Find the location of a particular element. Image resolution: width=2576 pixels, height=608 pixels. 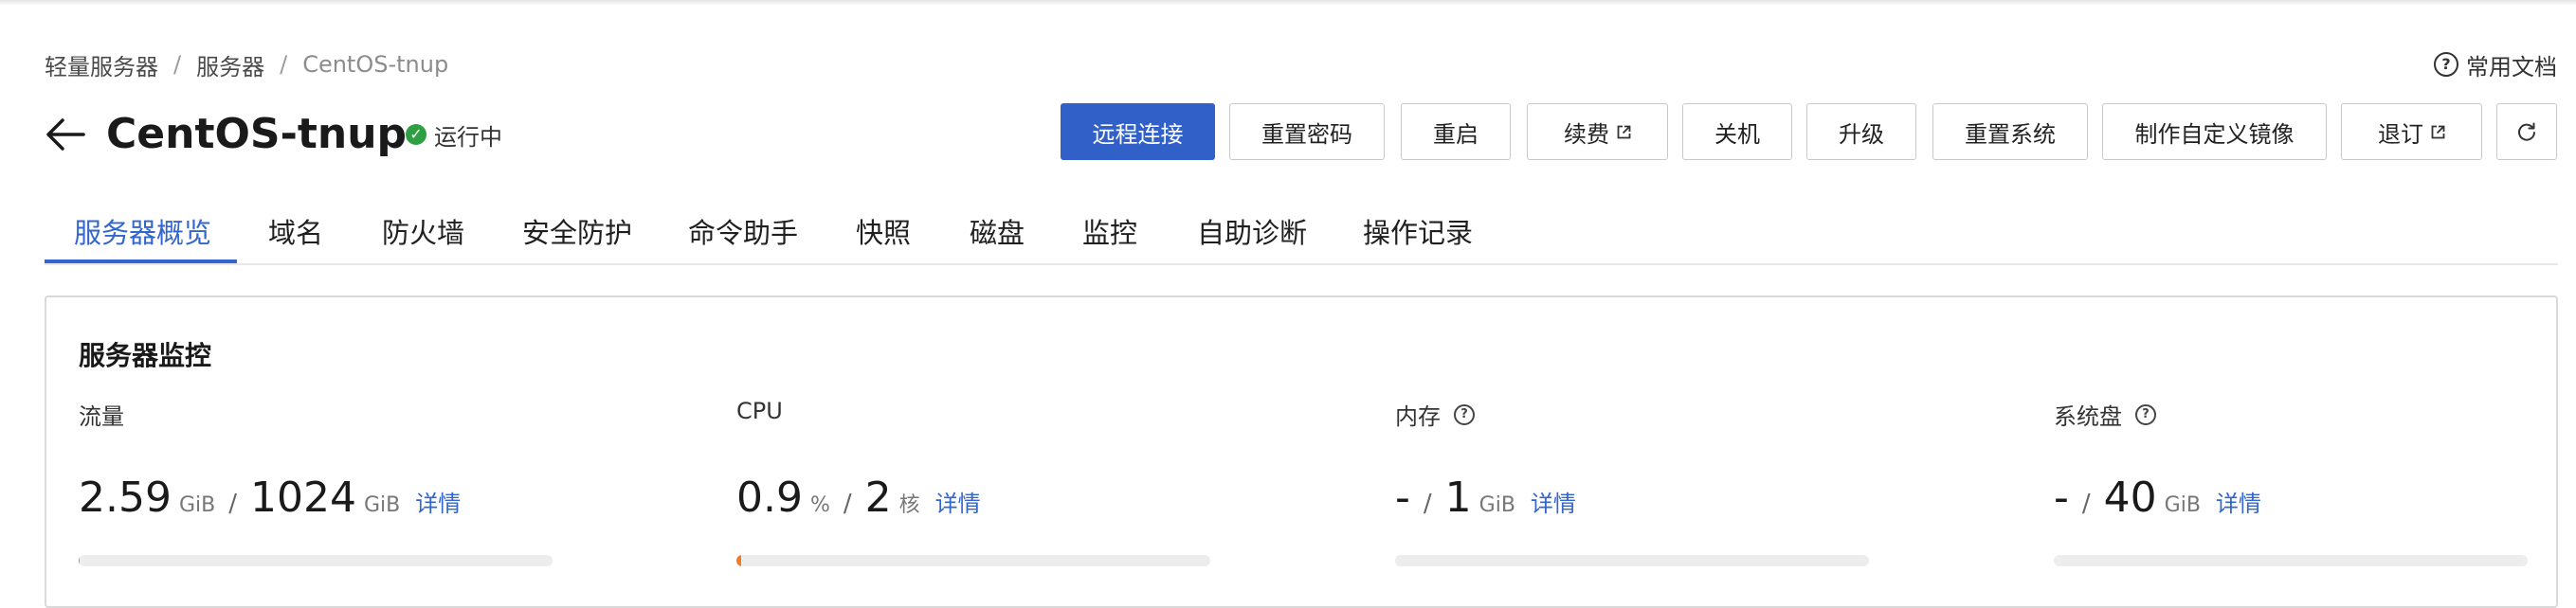

help-docs-link: ? 常用文档 is located at coordinates (2495, 64).